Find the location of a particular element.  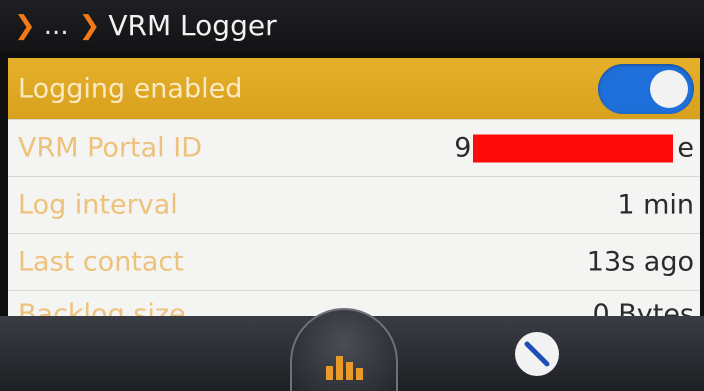

portal-id-start: 9 is located at coordinates (463, 148).